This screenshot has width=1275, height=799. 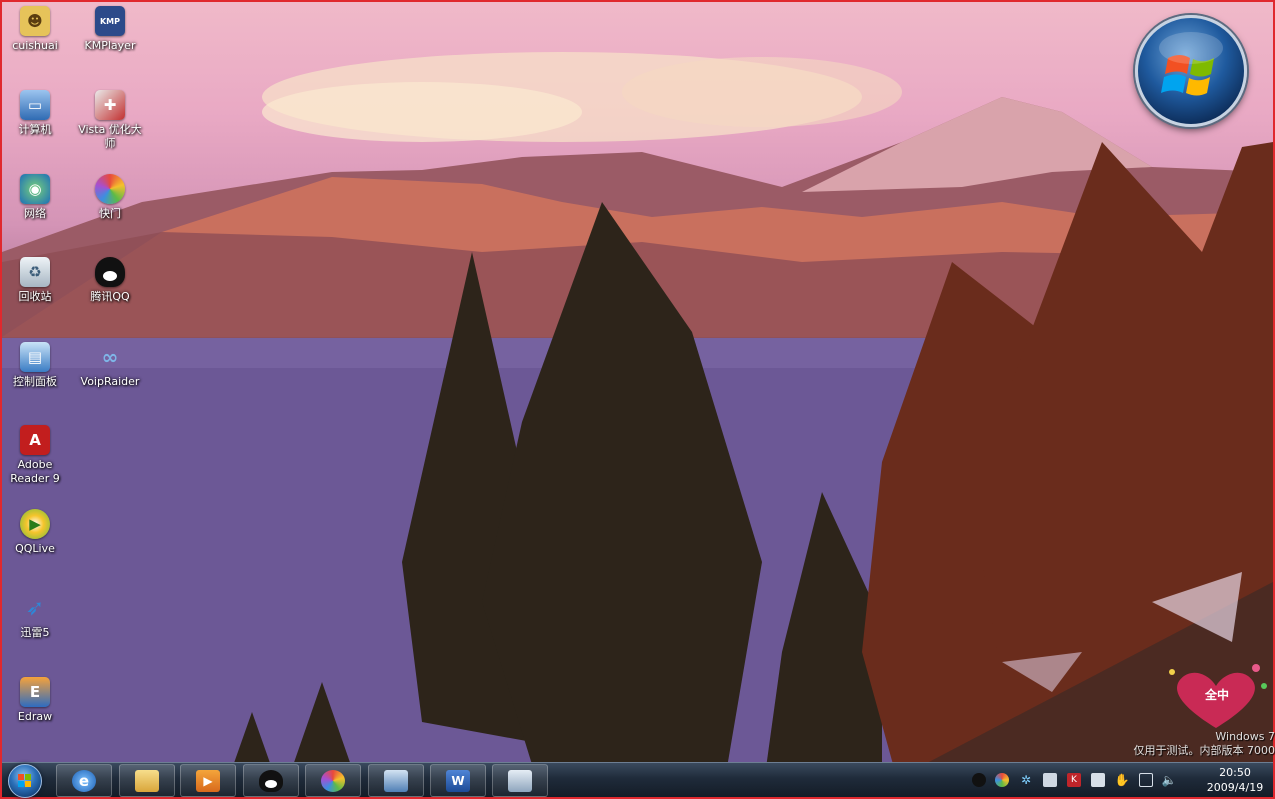 What do you see at coordinates (35, 381) in the screenshot?
I see `desktop-icon-label: 控制面板` at bounding box center [35, 381].